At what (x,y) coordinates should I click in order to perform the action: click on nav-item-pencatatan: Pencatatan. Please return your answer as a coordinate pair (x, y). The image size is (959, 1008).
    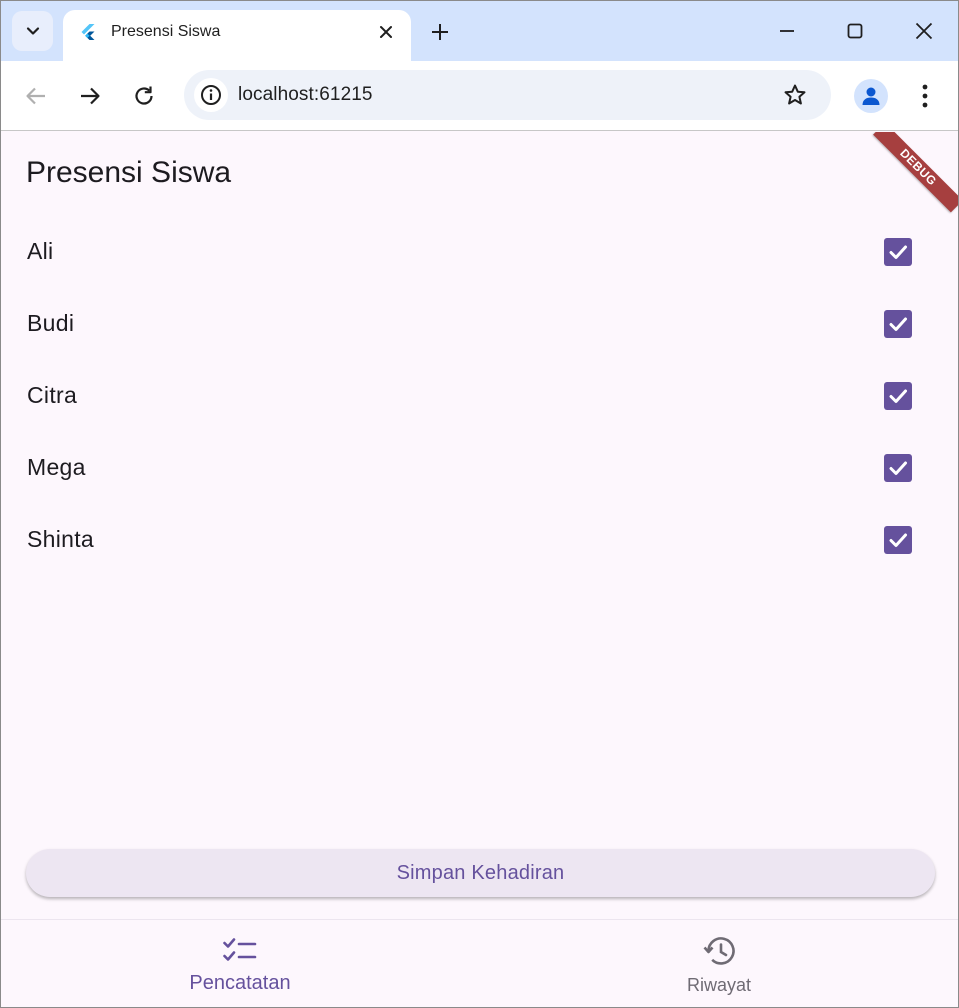
    Looking at the image, I should click on (240, 963).